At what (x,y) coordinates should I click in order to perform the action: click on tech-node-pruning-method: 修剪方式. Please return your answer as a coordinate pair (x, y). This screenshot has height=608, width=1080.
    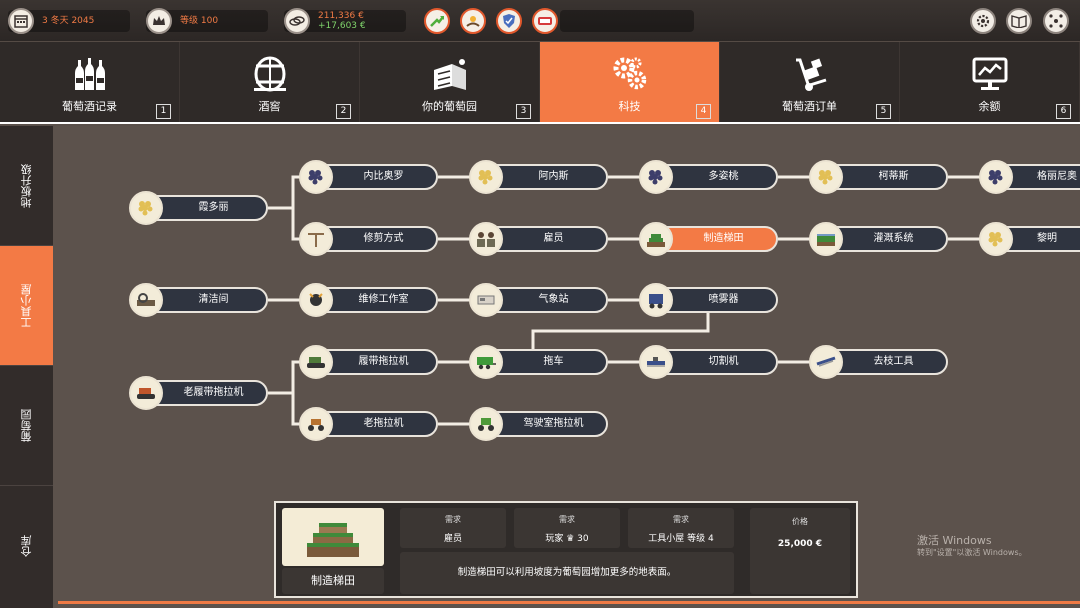
    Looking at the image, I should click on (368, 239).